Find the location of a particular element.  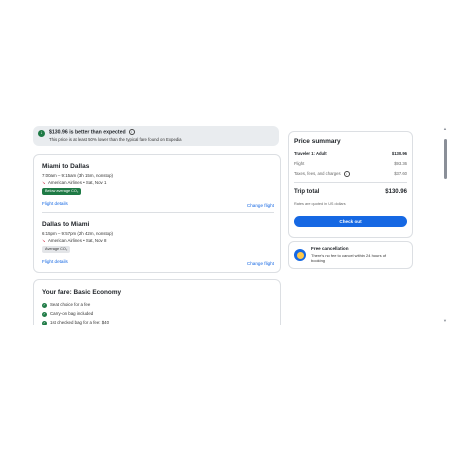

taxes-row: Taxes, fees, and charges i $37.60 is located at coordinates (350, 174).